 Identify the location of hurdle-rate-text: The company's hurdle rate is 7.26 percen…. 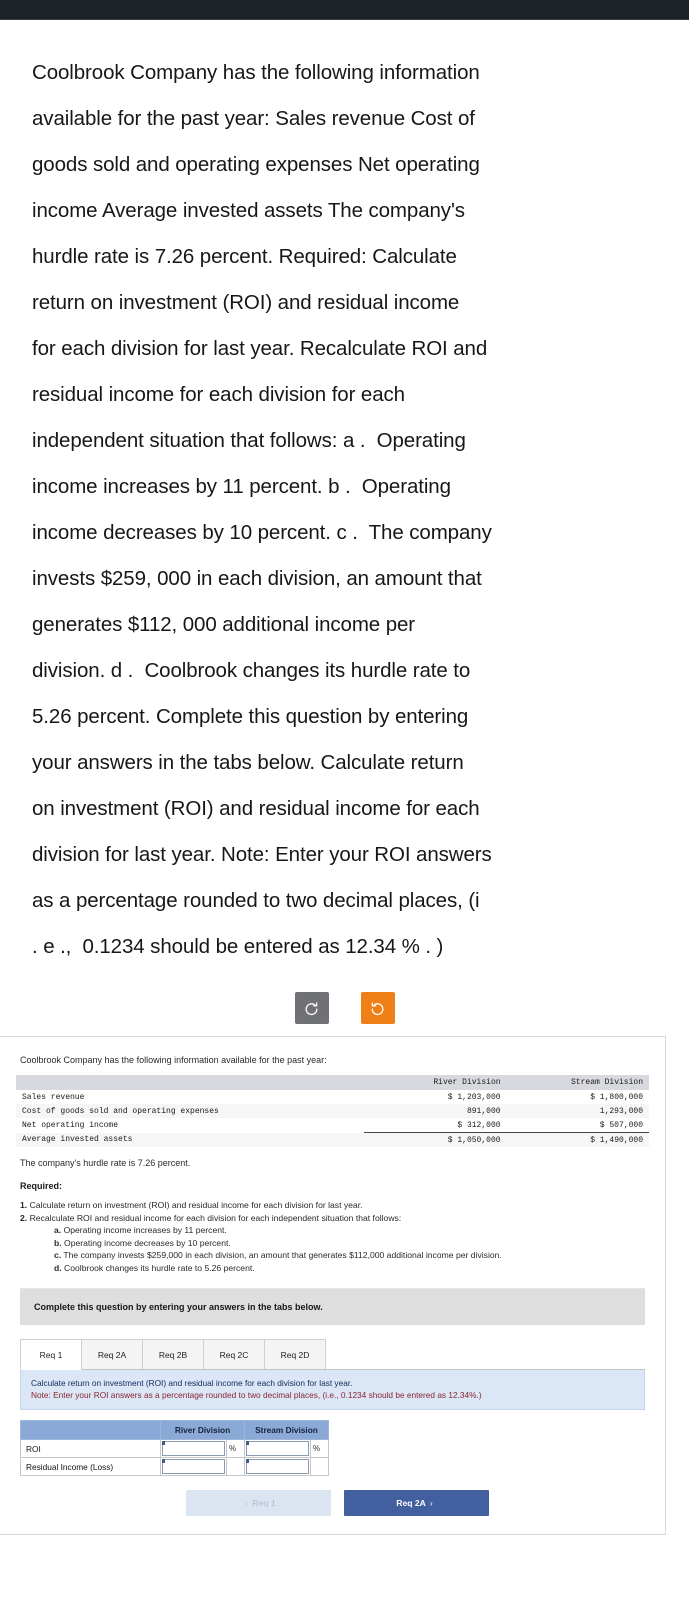
(105, 1163).